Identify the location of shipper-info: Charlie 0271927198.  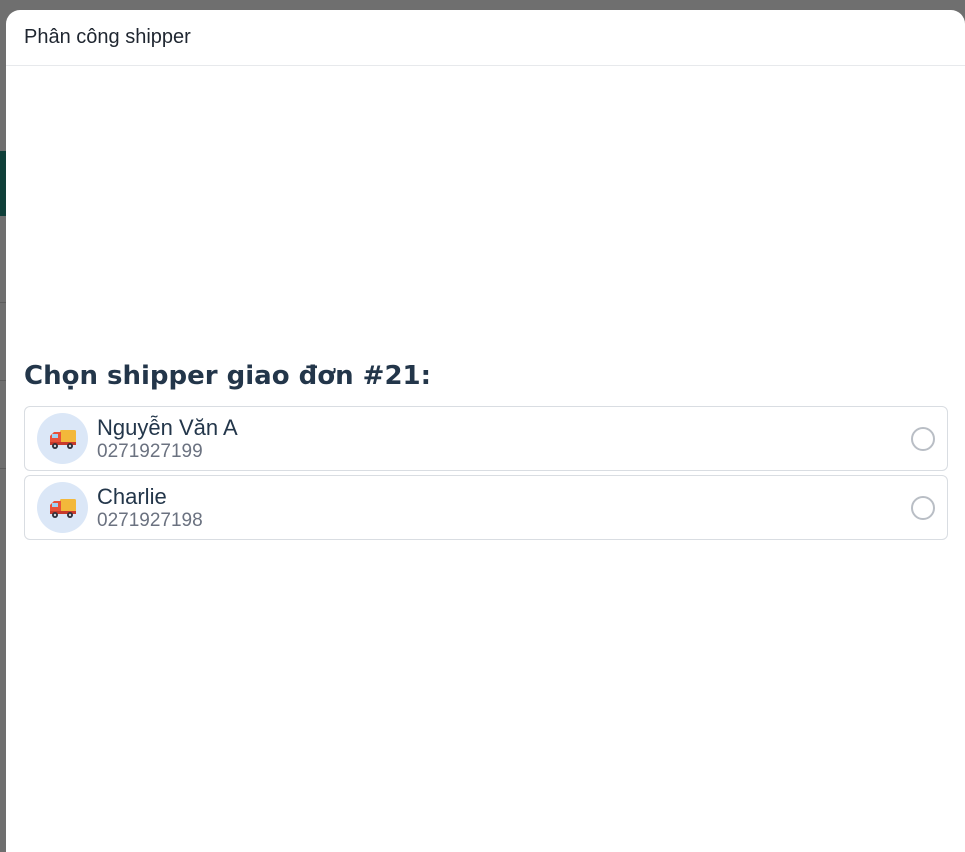
(150, 508).